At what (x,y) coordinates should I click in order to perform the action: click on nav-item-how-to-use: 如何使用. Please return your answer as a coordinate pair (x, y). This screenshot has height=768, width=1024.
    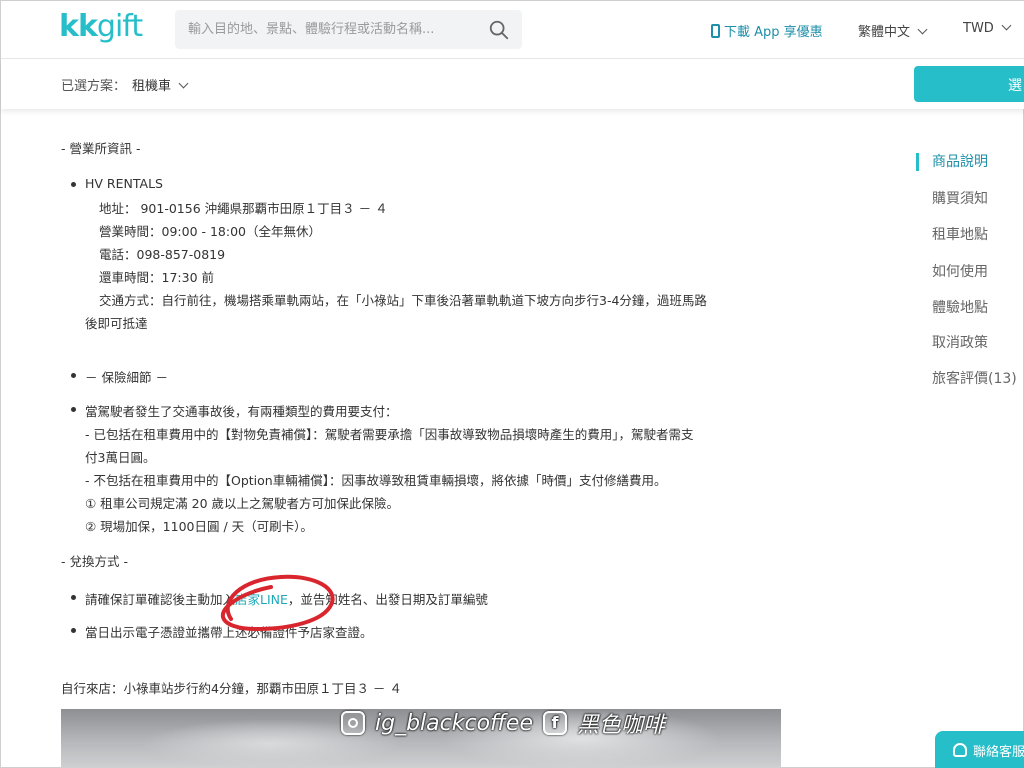
    Looking at the image, I should click on (960, 271).